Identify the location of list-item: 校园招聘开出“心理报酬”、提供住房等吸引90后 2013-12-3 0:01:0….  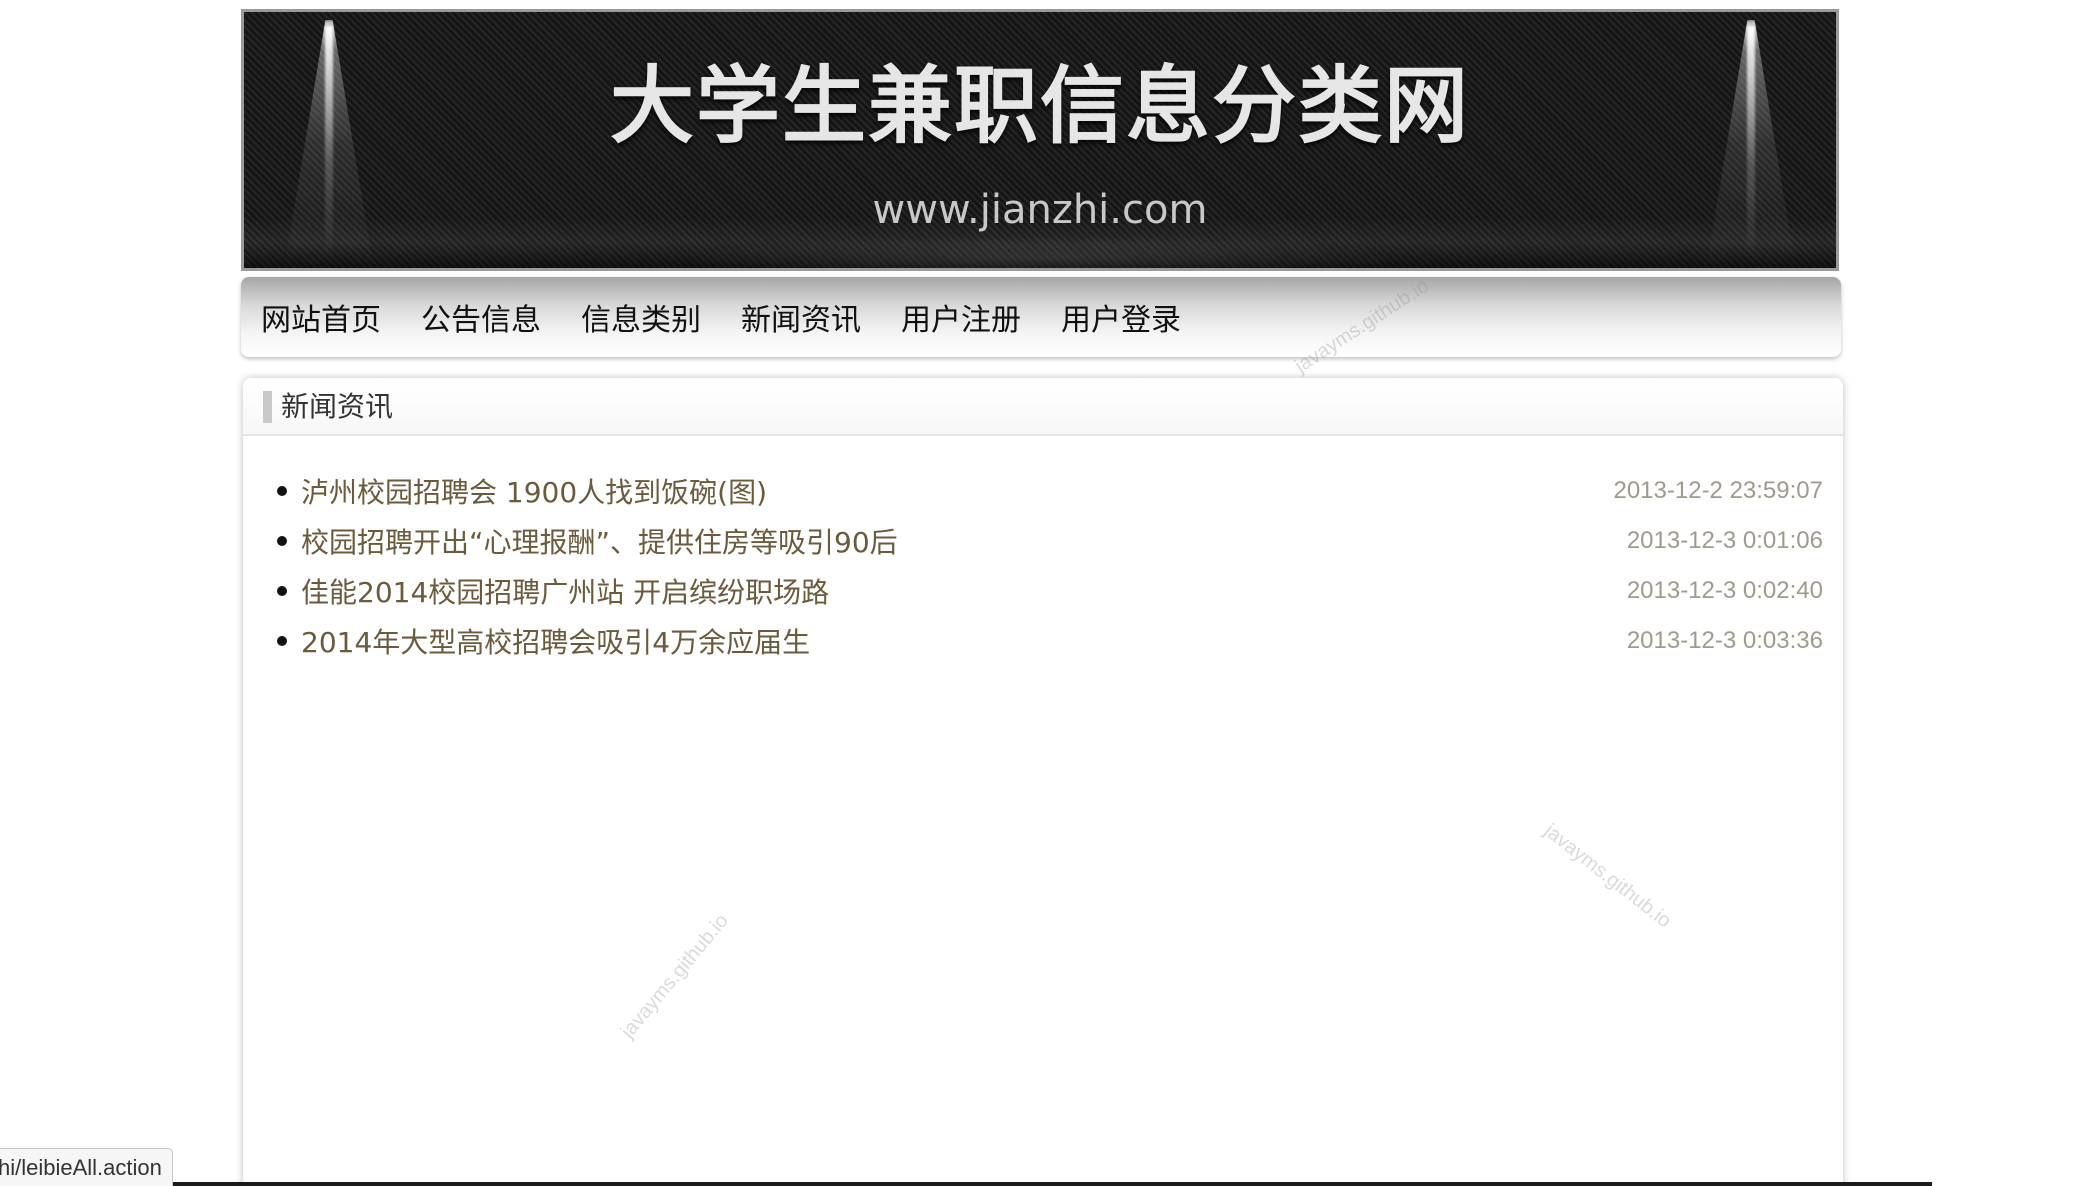
(1050, 541).